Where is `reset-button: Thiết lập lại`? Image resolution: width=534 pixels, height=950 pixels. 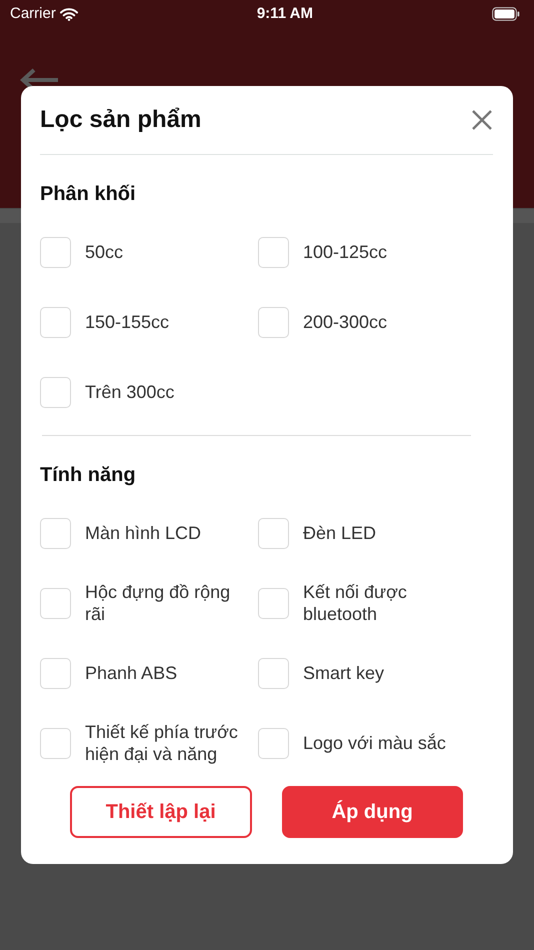
reset-button: Thiết lập lại is located at coordinates (161, 812).